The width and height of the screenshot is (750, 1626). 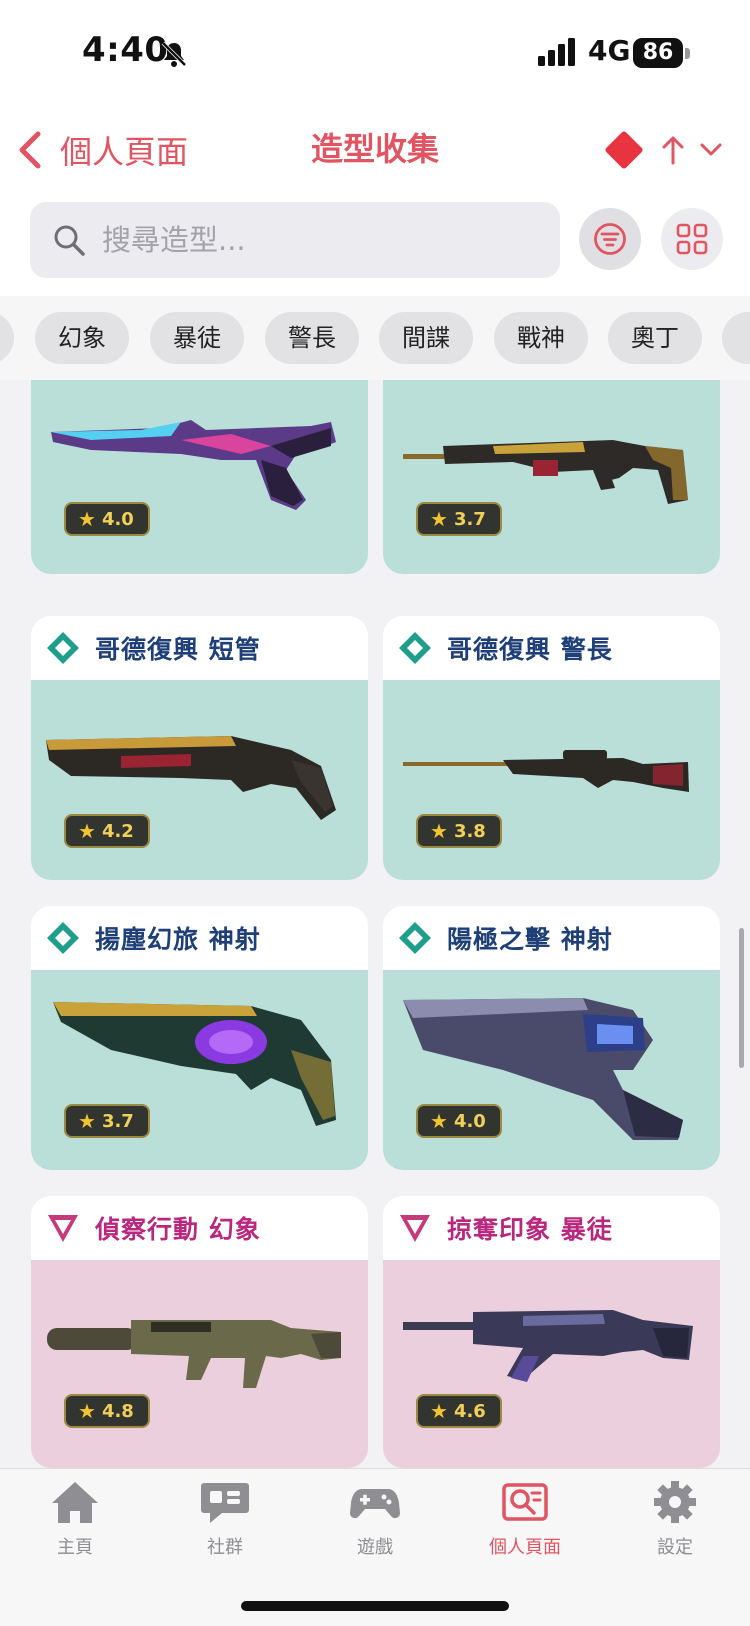 What do you see at coordinates (655, 338) in the screenshot?
I see `chip-odin: 奧丁` at bounding box center [655, 338].